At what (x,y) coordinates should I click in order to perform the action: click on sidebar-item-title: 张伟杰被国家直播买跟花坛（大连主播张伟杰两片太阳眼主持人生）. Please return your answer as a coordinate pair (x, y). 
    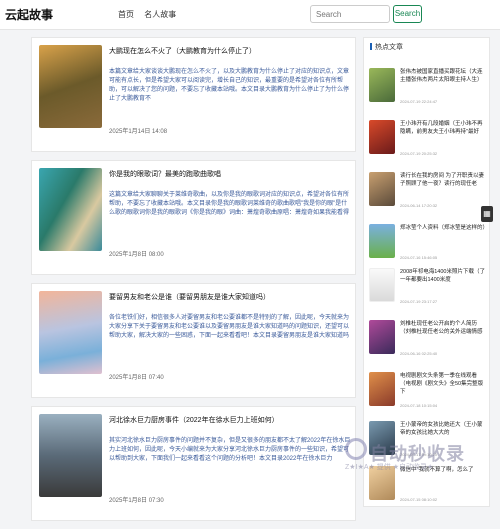
    Looking at the image, I should click on (443, 76).